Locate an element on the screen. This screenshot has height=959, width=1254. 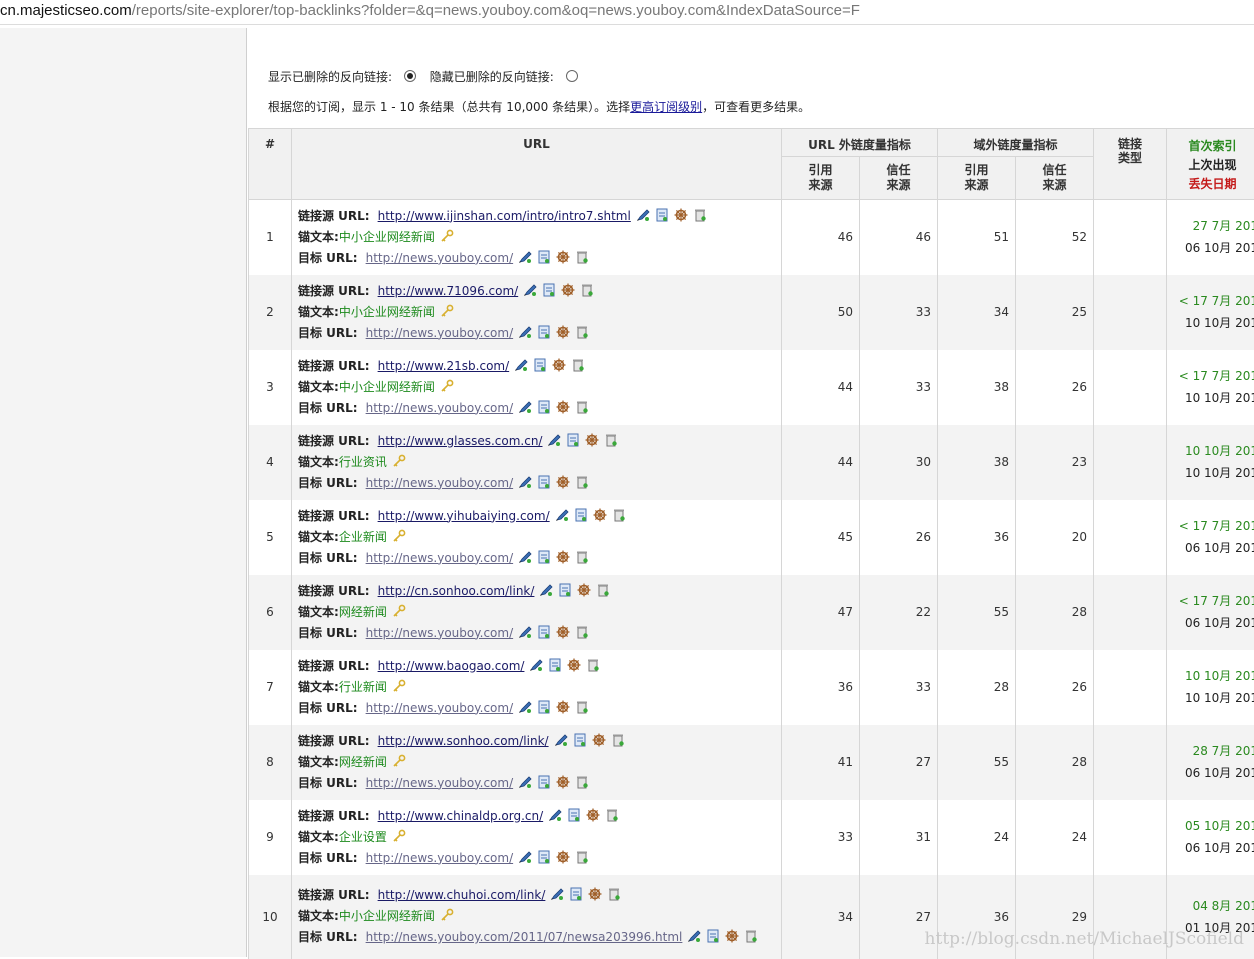
source-link: http://cn.sonhoo.com/link/ is located at coordinates (456, 591).